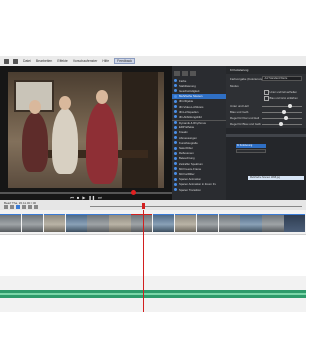  What do you see at coordinates (247, 79) in the screenshot?
I see `model-label: Farbvorgabe (Kolorierung)` at bounding box center [247, 79].